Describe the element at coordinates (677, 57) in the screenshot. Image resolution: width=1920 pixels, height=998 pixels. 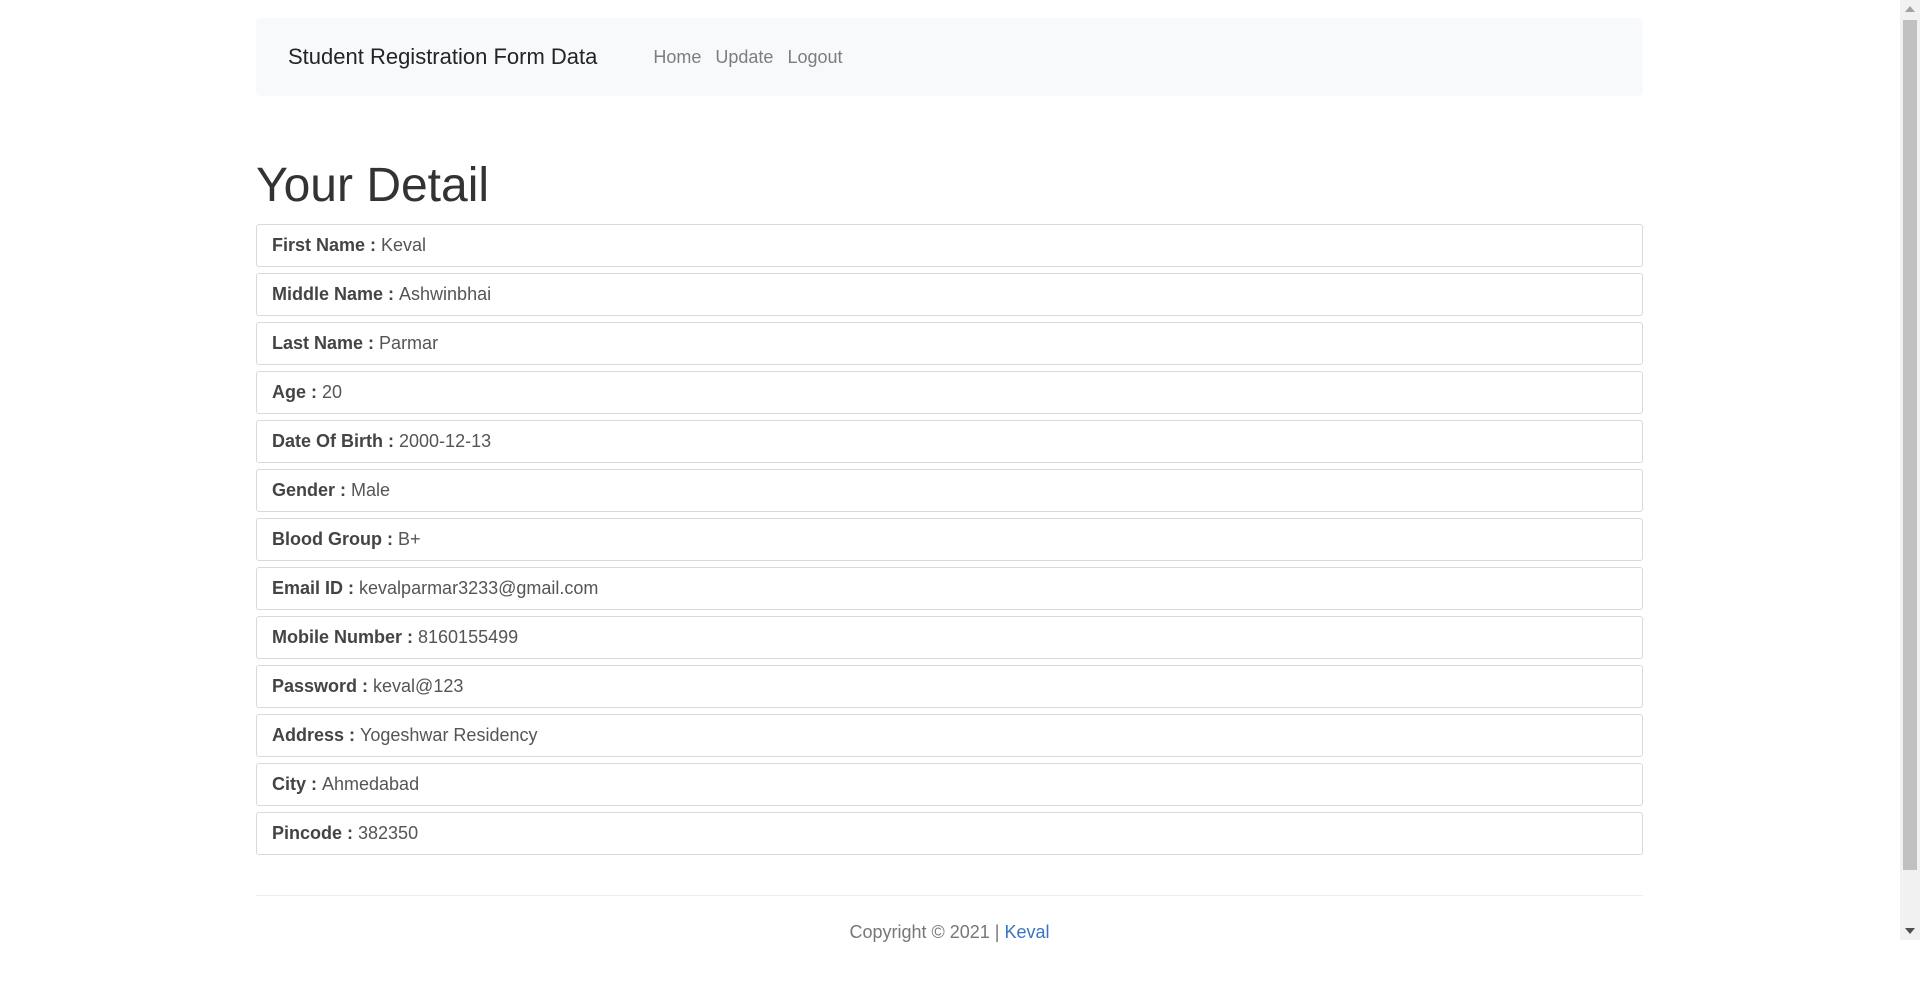
I see `nav-link-home: Home` at that location.